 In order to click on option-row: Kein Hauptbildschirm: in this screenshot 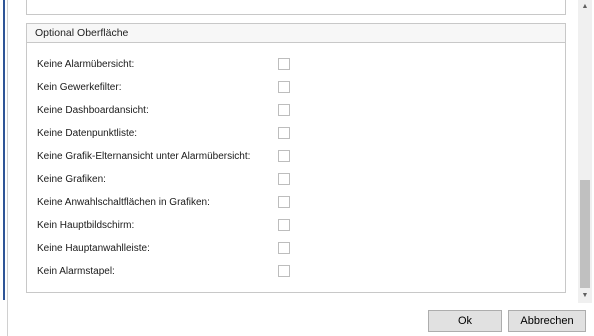, I will do `click(297, 226)`.